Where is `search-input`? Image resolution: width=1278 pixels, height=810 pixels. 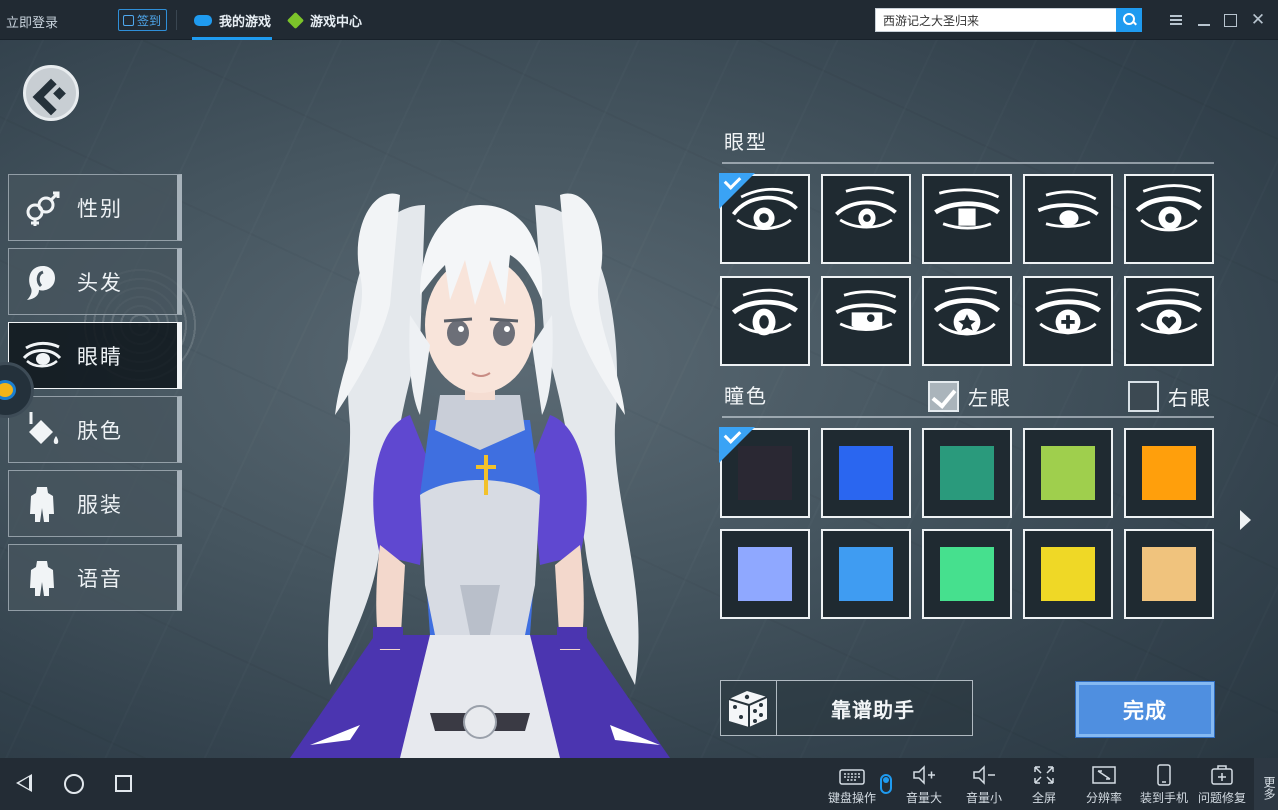
search-input is located at coordinates (995, 20).